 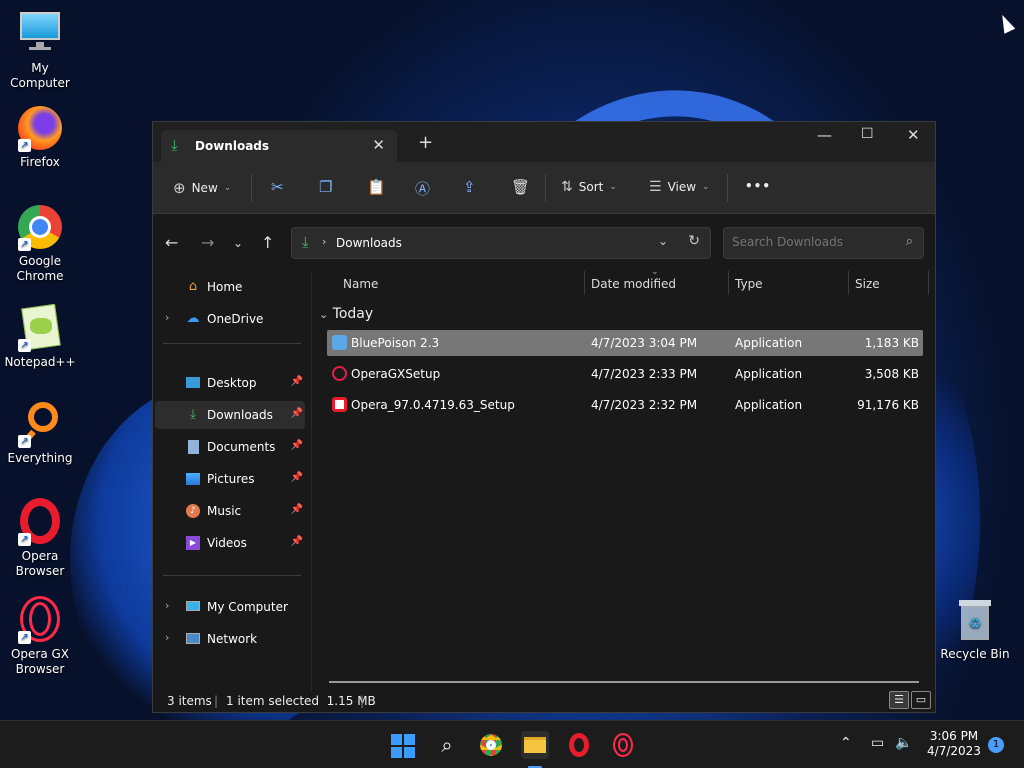 I want to click on nav-item-pictures: Pictures 📌, so click(x=230, y=479).